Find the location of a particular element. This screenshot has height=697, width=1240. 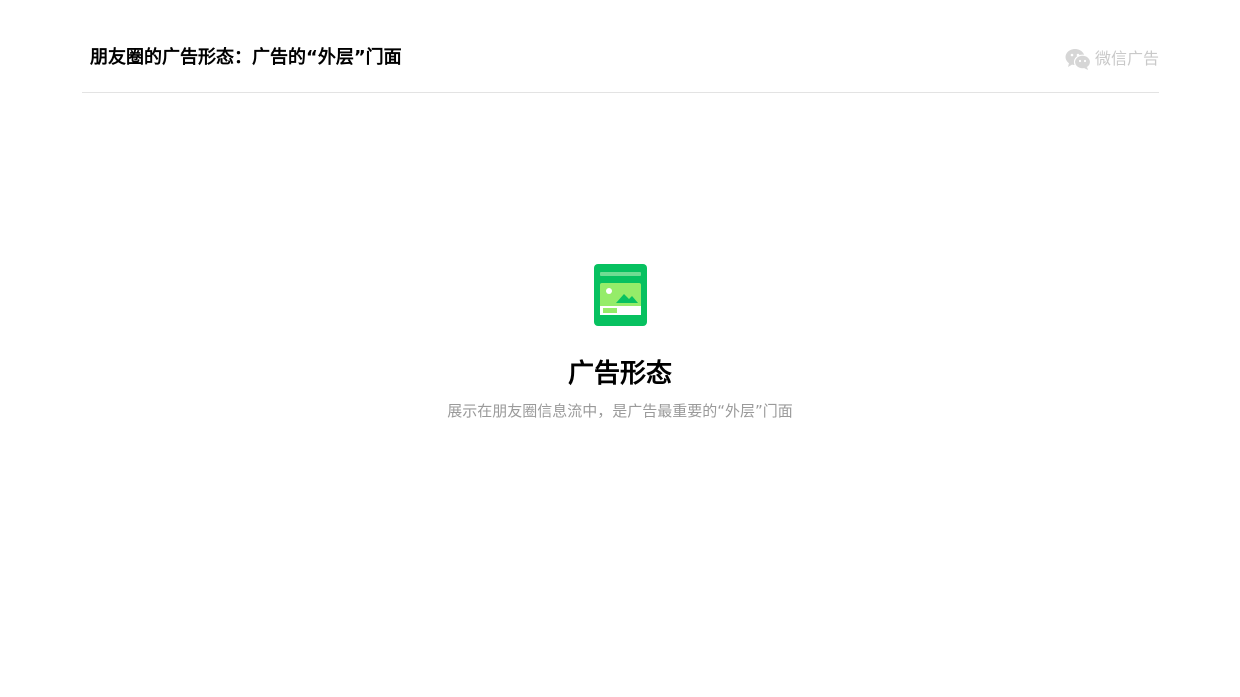

hero-title: 广告形态 is located at coordinates (619, 374).